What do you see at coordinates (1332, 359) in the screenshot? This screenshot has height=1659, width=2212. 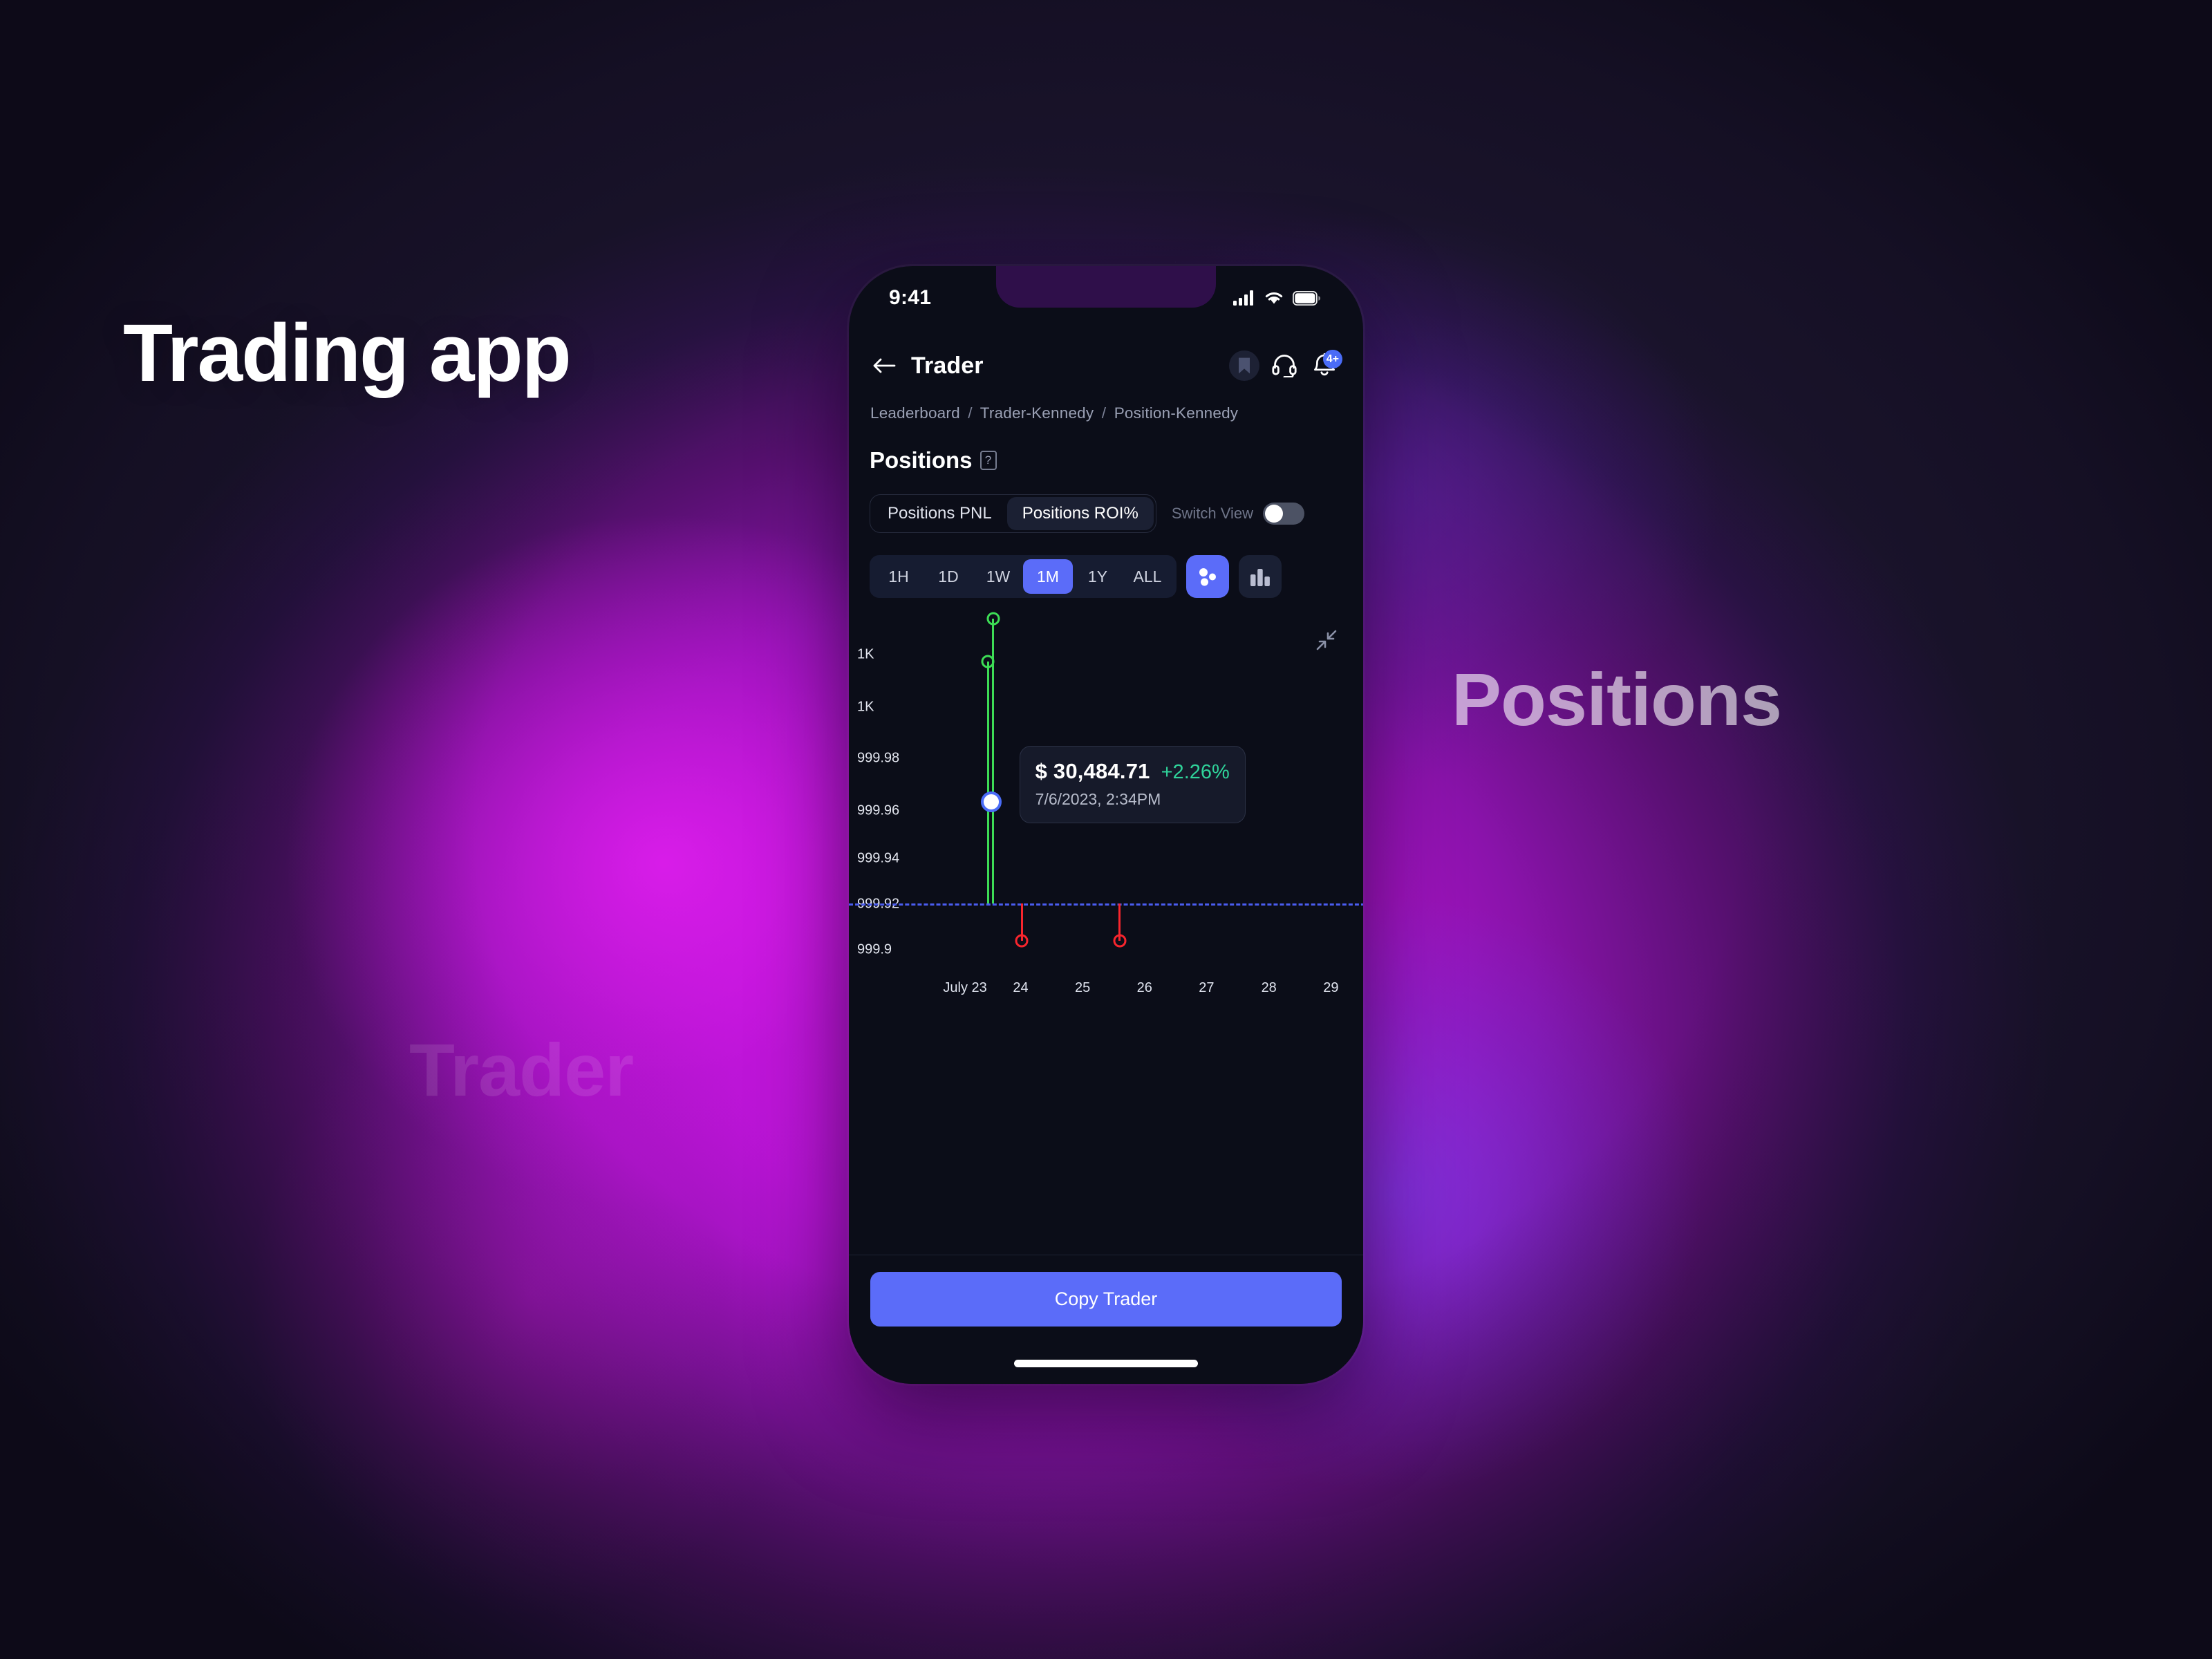 I see `notification-badge: 4+` at bounding box center [1332, 359].